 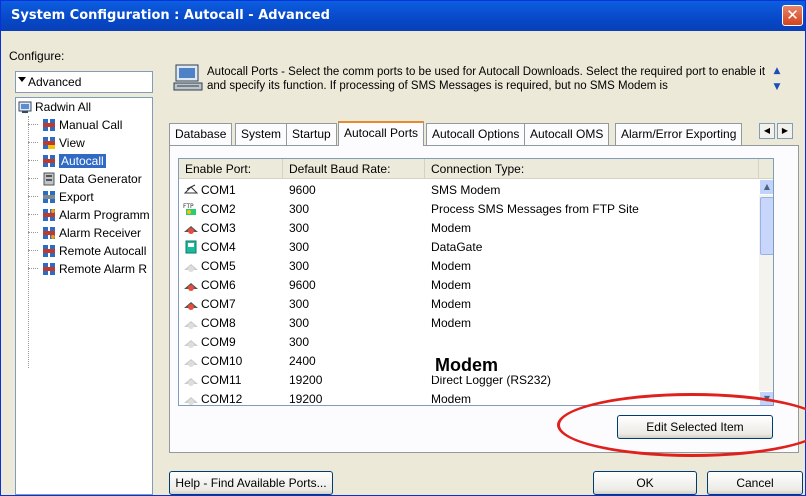 I want to click on ok-button: OK, so click(x=645, y=483).